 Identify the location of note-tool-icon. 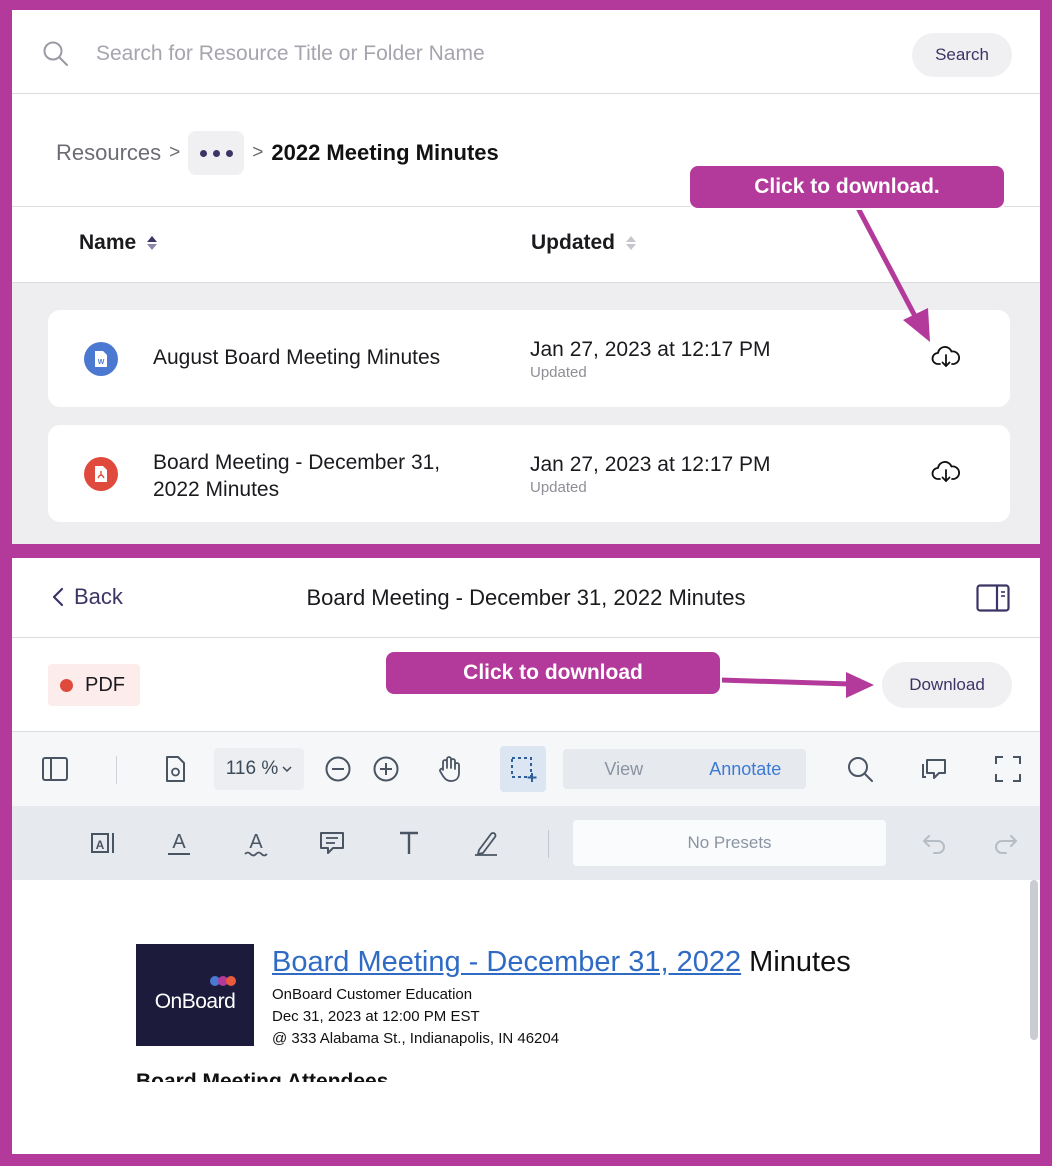
(332, 843).